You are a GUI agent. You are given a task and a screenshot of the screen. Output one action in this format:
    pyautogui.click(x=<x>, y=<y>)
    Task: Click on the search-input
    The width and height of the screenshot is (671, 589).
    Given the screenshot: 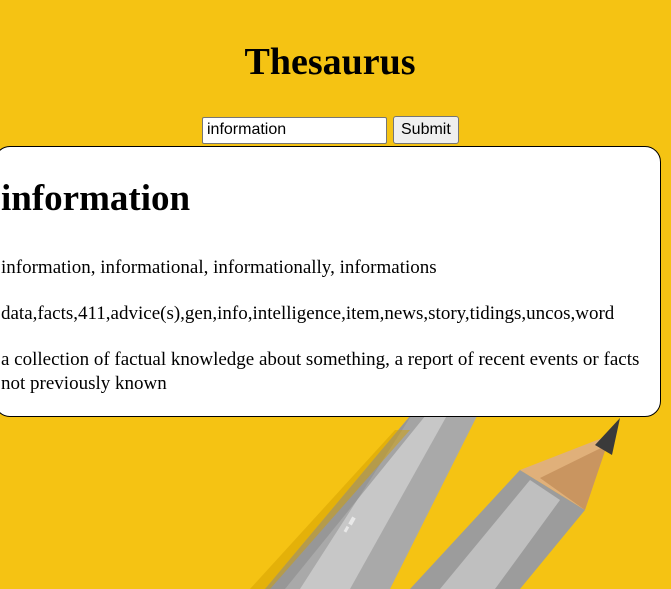 What is the action you would take?
    pyautogui.click(x=294, y=130)
    